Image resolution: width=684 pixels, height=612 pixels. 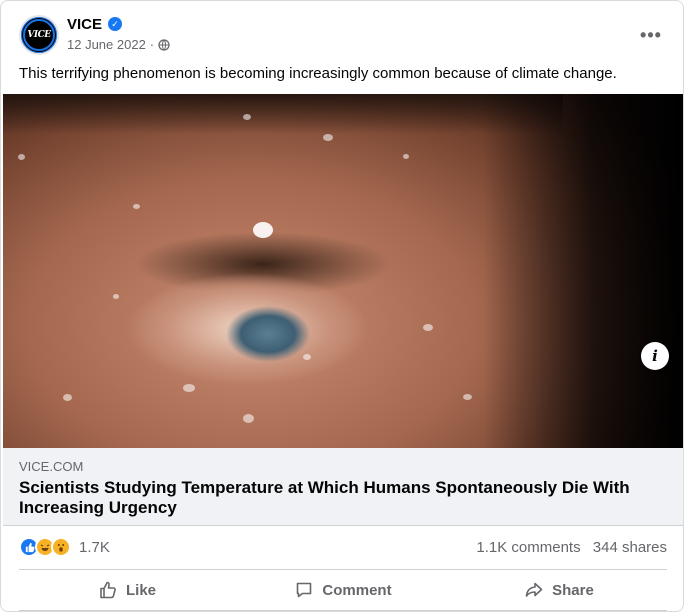 I want to click on action-bar: Like Comment Share, so click(x=343, y=590).